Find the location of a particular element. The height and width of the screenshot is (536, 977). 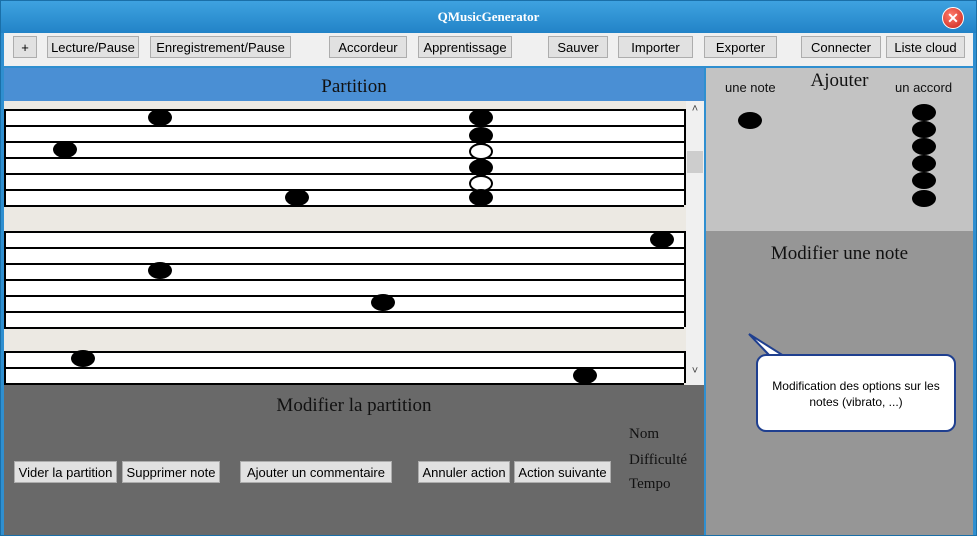

scrollbar-thumb is located at coordinates (695, 162).